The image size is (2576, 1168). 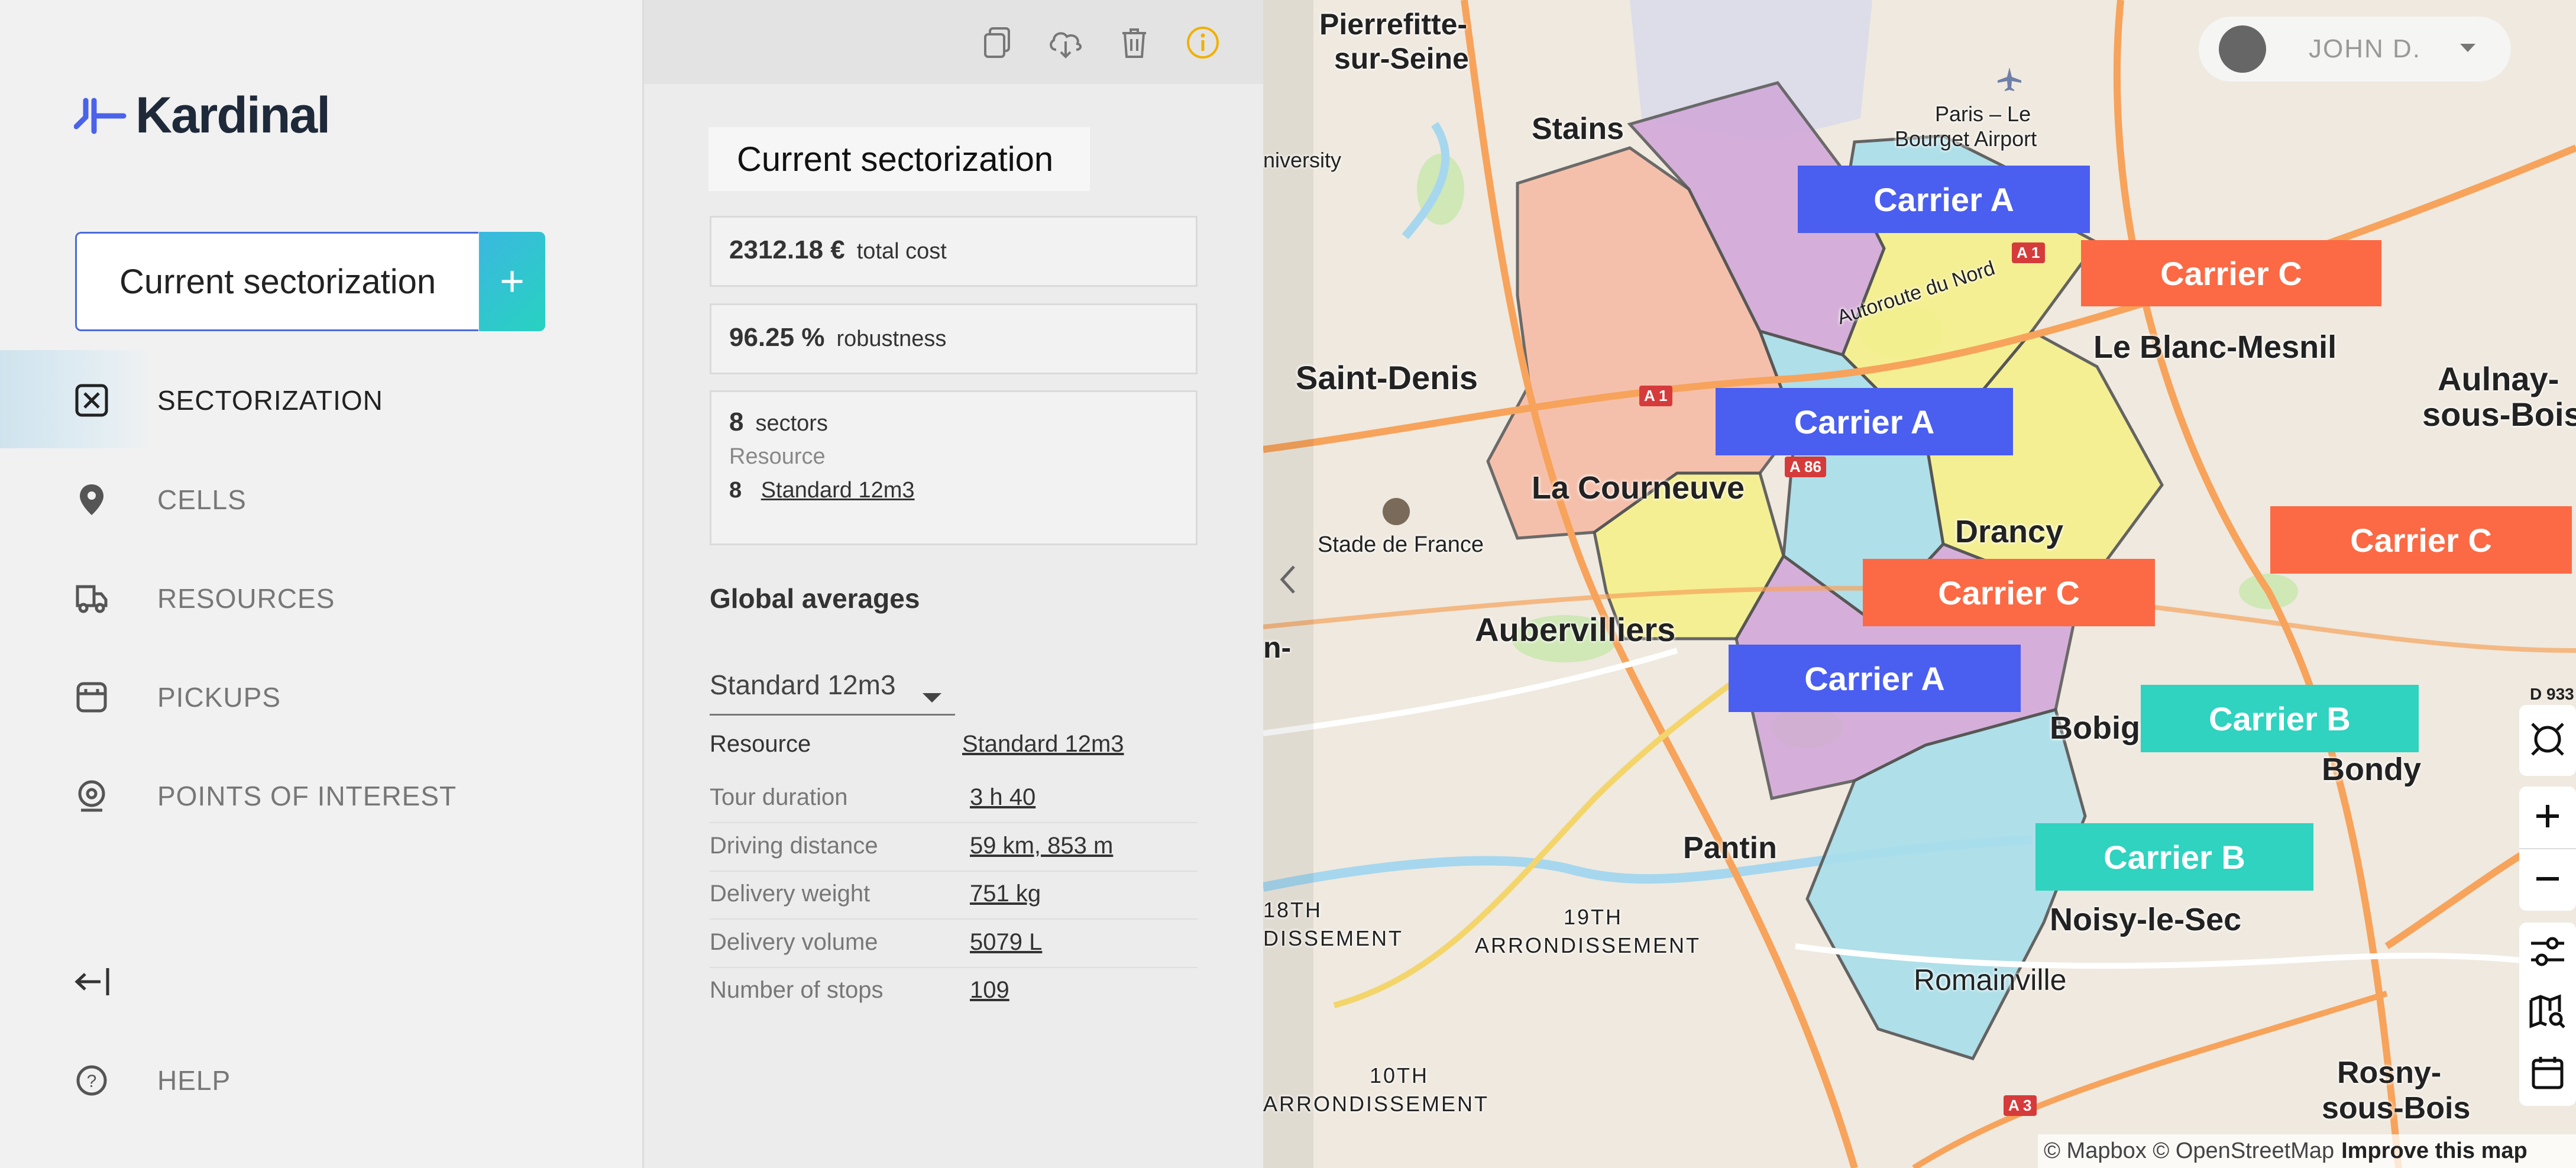 I want to click on calendar-button, so click(x=2547, y=1073).